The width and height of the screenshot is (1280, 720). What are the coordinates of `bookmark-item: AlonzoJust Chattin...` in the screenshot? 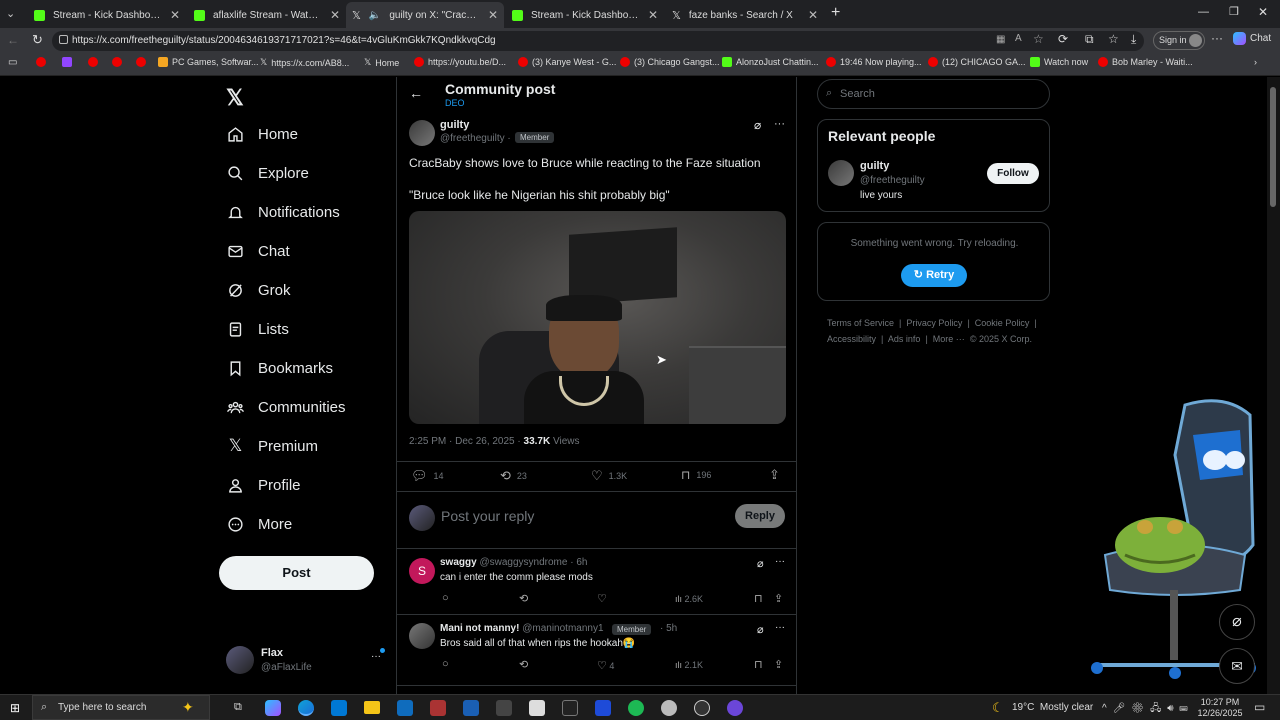 It's located at (770, 62).